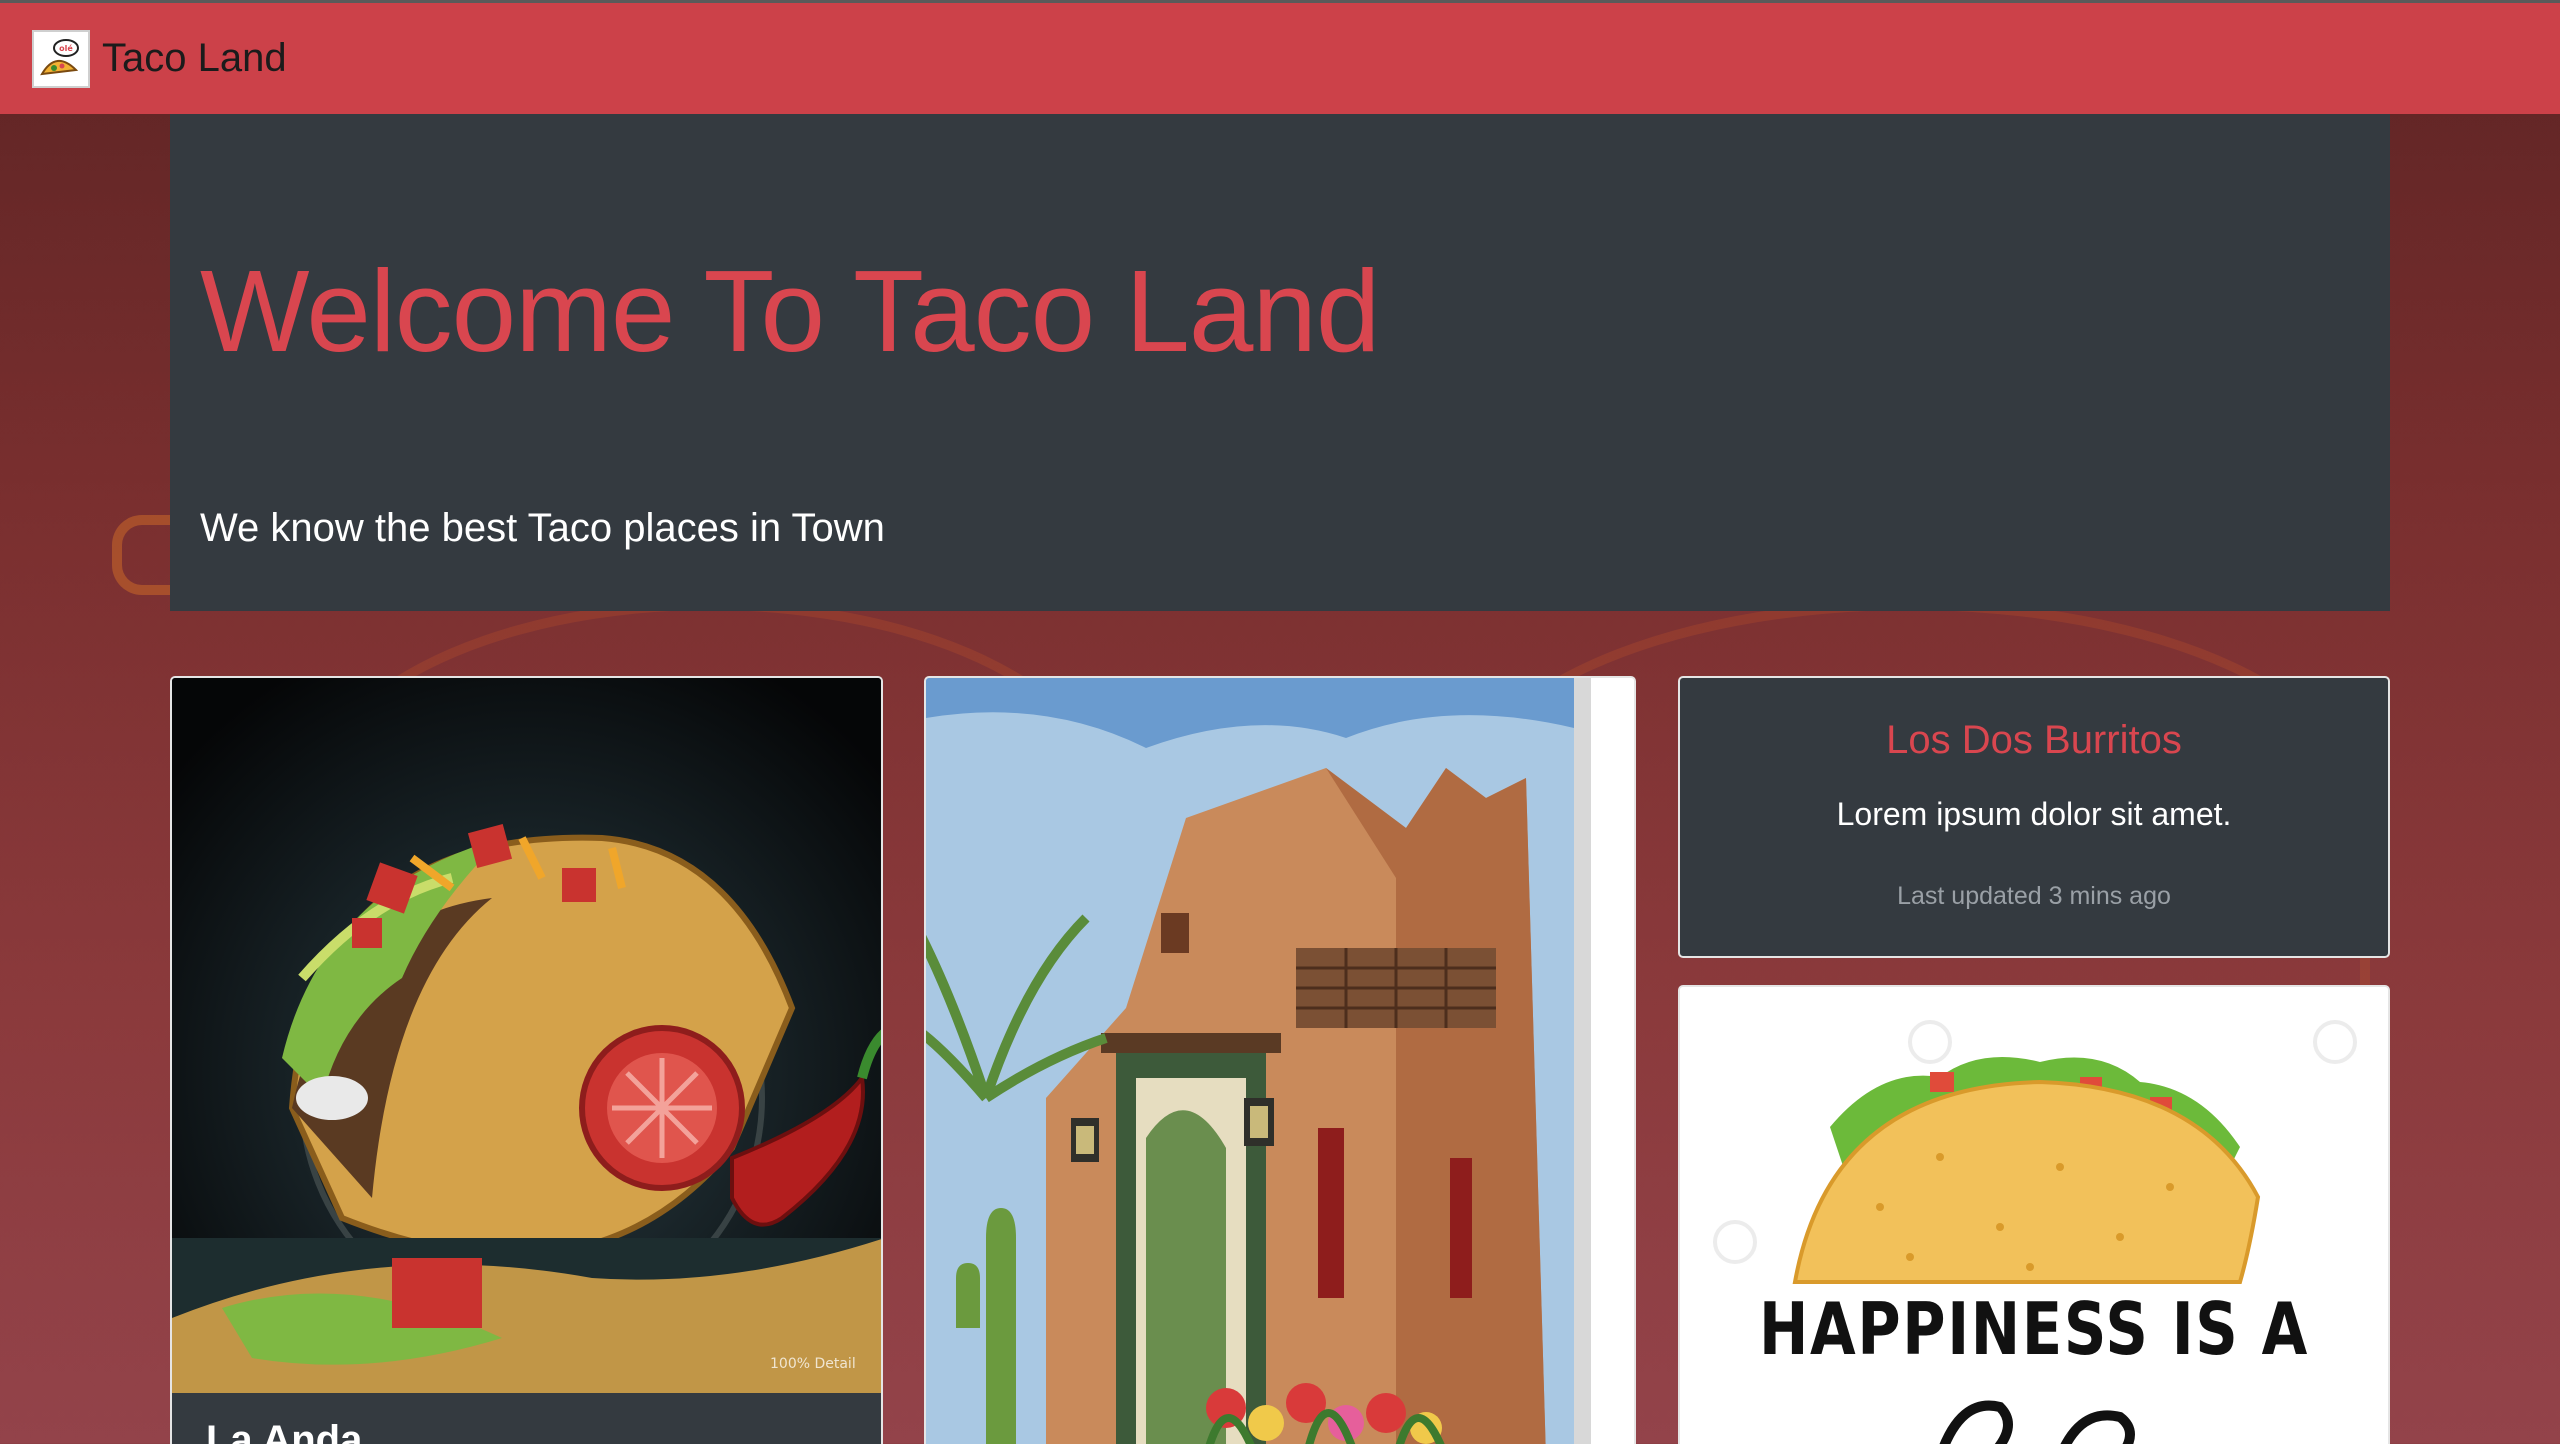 This screenshot has height=1444, width=2560. Describe the element at coordinates (2033, 1329) in the screenshot. I see `poster-text: HAPPINESS IS A` at that location.